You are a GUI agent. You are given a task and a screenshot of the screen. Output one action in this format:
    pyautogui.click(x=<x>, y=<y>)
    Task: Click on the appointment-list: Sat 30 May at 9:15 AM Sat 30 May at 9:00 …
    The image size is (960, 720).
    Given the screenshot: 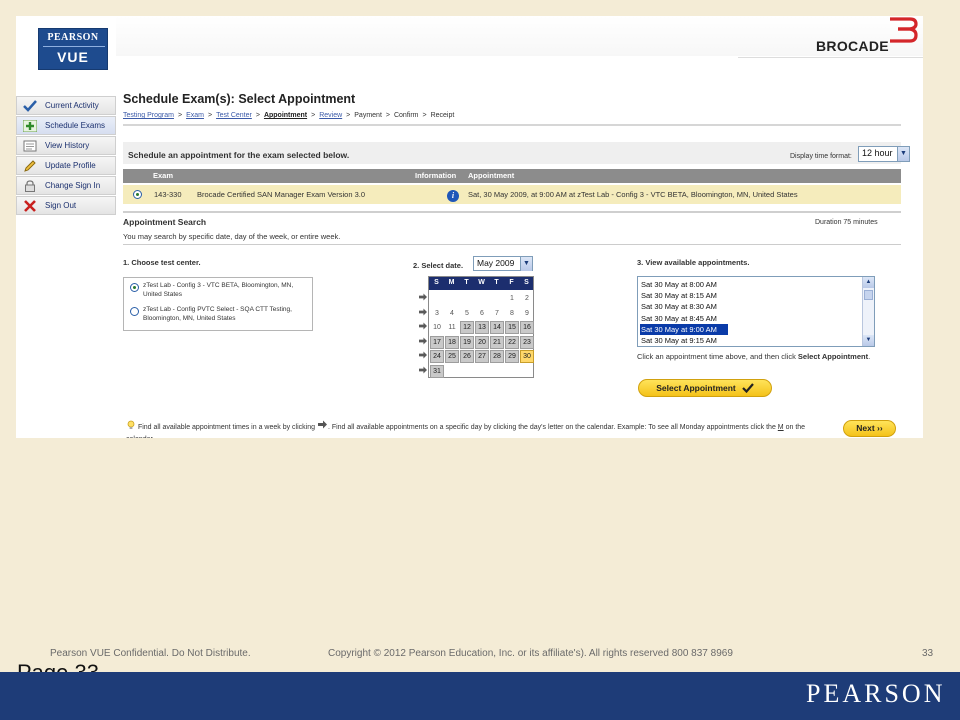 What is the action you would take?
    pyautogui.click(x=756, y=311)
    